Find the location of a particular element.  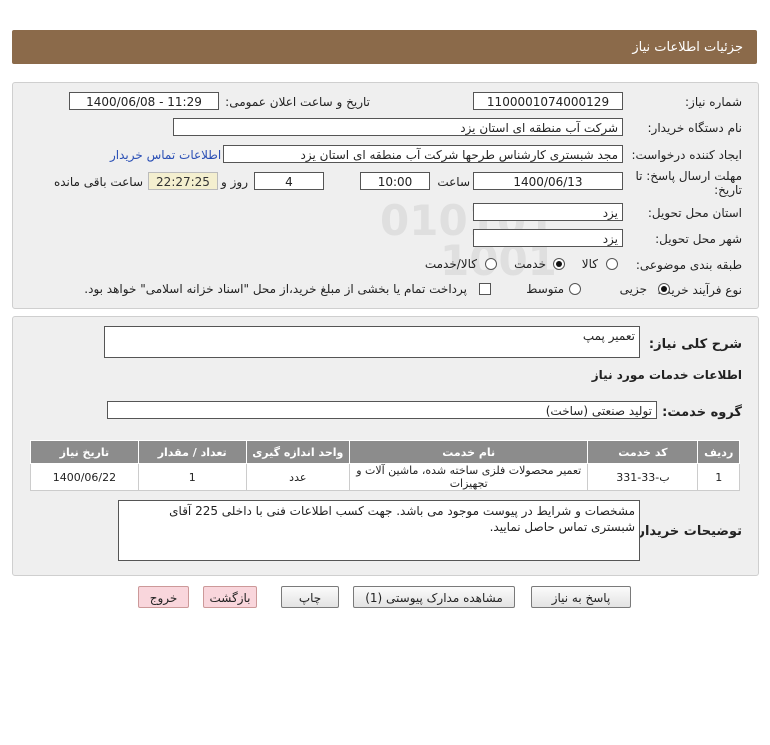

city-label: شهر محل تحویل: is located at coordinates (698, 239).